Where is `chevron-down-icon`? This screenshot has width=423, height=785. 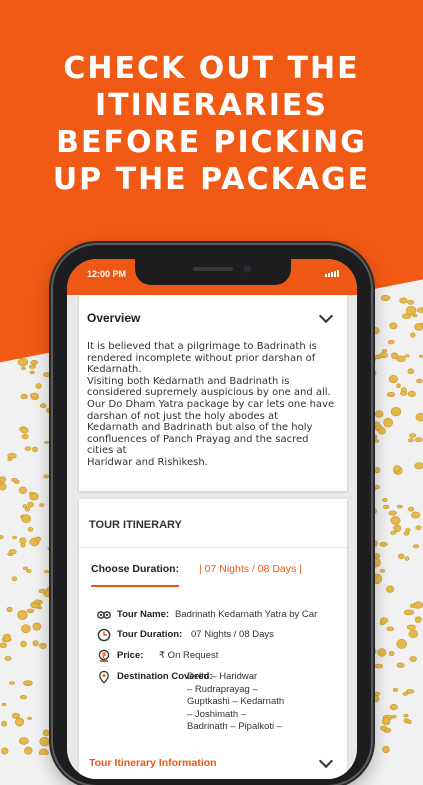
chevron-down-icon is located at coordinates (326, 316).